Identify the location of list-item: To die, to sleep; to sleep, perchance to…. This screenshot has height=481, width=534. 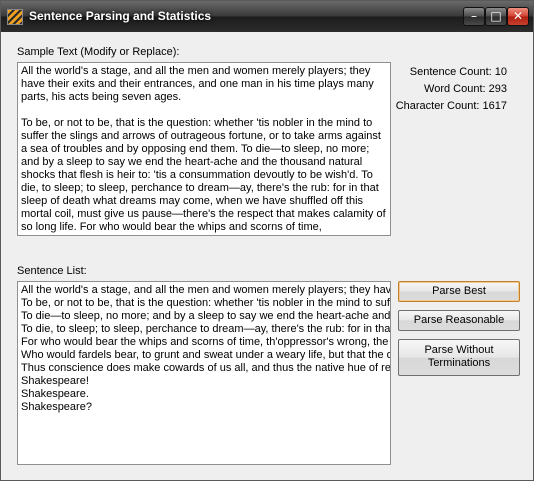
(205, 329).